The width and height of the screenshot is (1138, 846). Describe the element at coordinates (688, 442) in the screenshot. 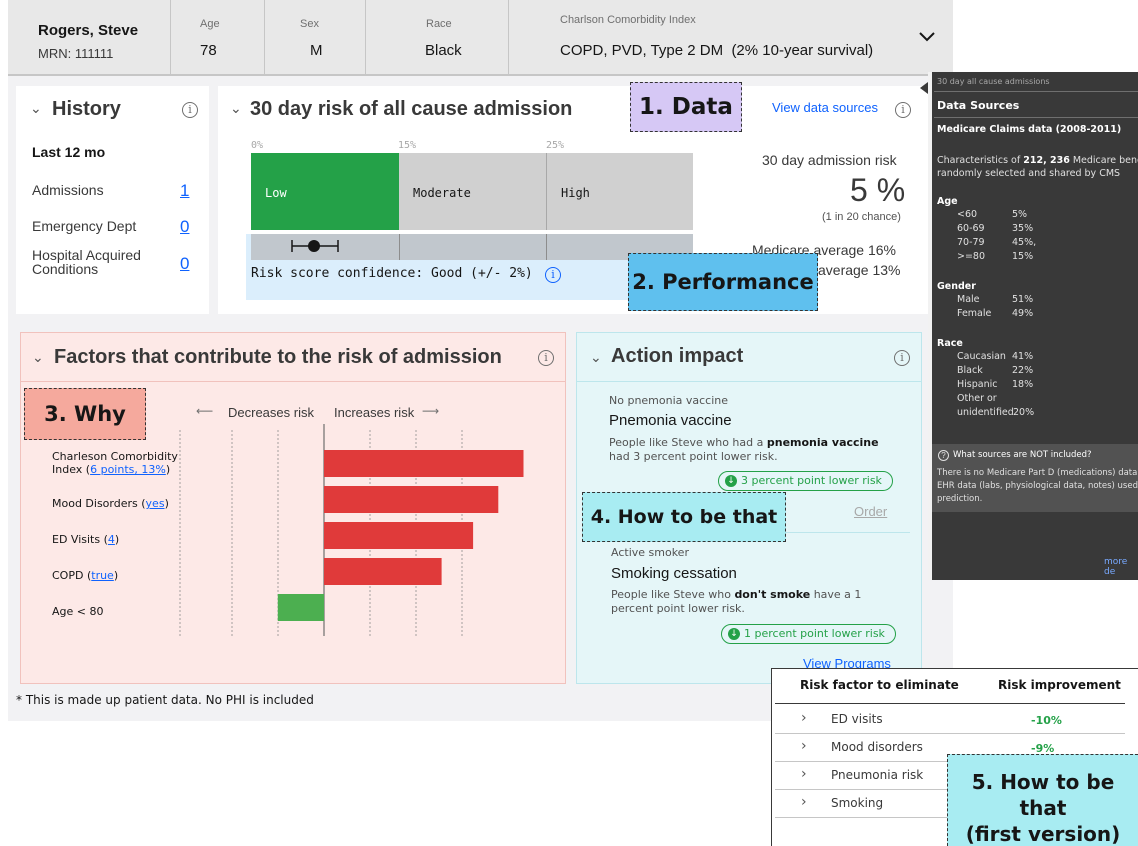

I see `vaccine-desc-a: People like Steve who had a` at that location.